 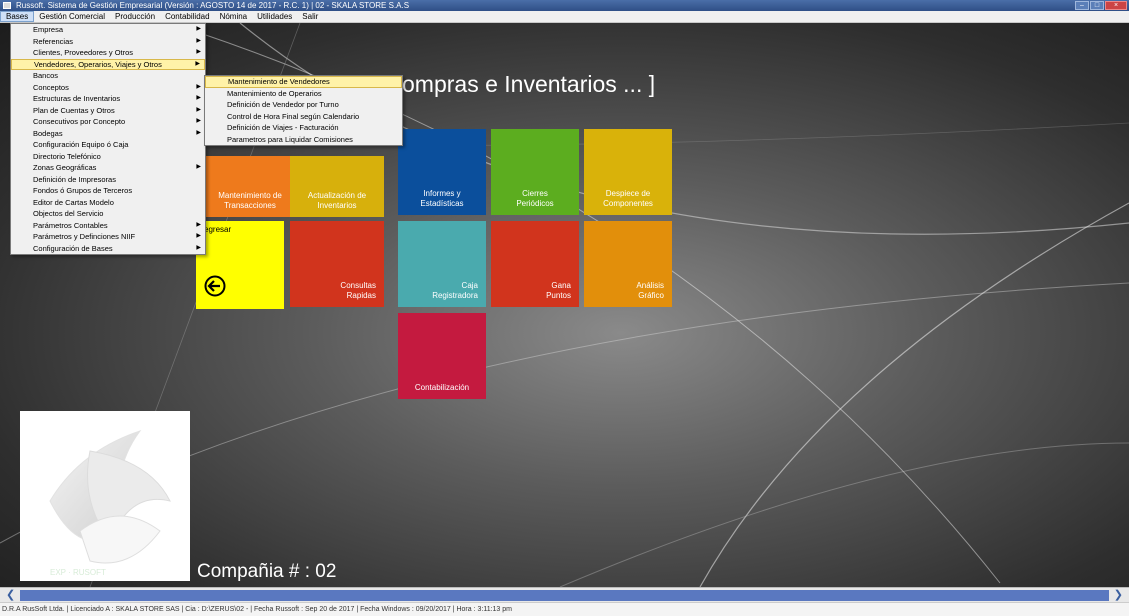 I want to click on menu-item: Estructuras de Inventarios ▶, so click(x=108, y=99).